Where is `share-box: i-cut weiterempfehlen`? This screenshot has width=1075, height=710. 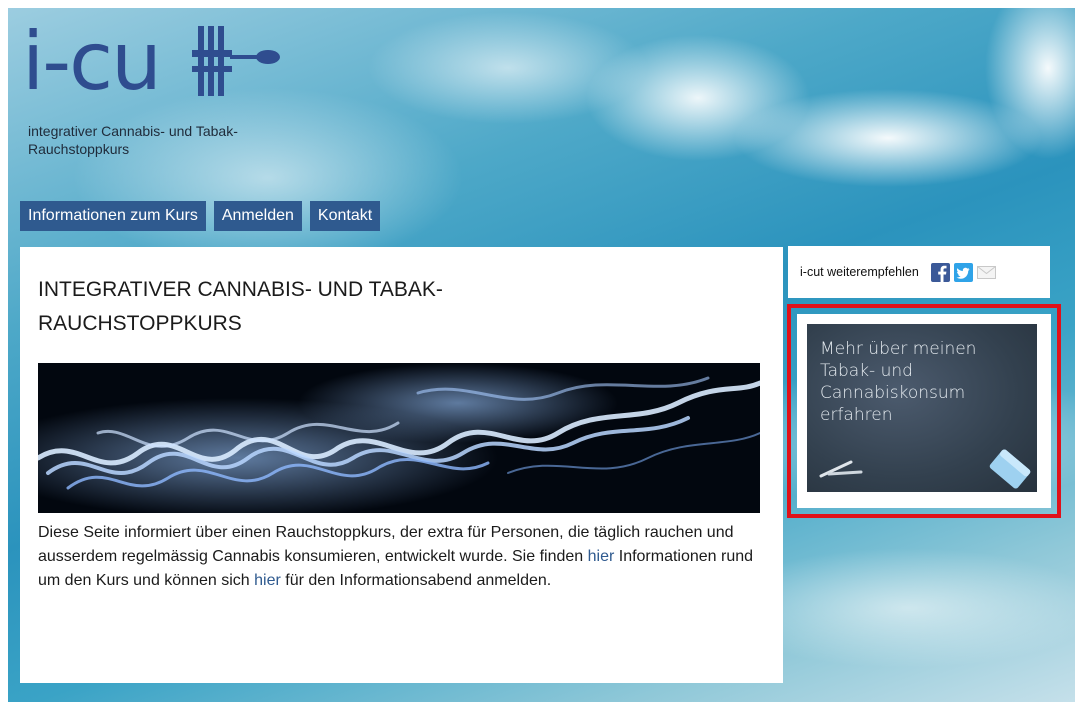
share-box: i-cut weiterempfehlen is located at coordinates (919, 272).